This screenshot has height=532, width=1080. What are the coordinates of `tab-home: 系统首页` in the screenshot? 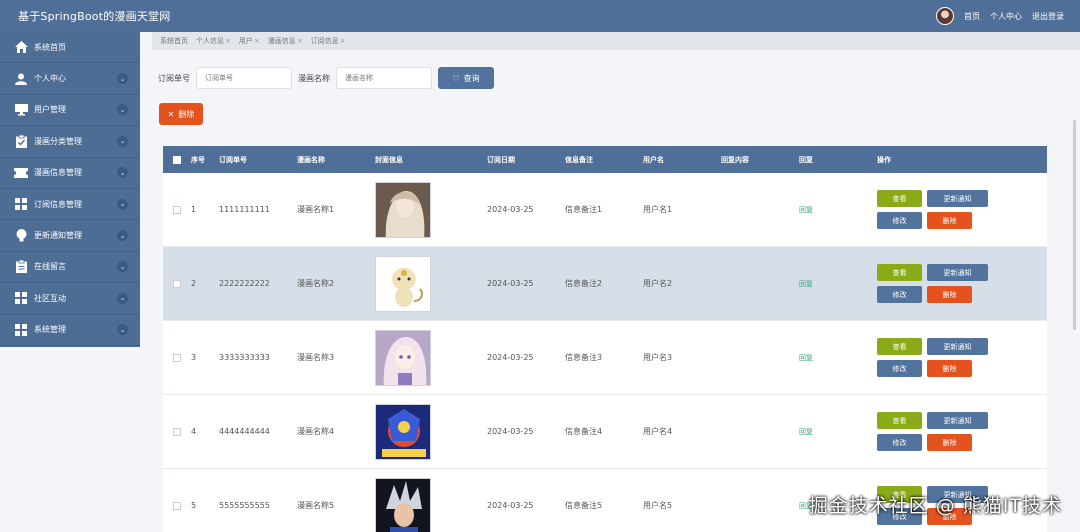 It's located at (174, 41).